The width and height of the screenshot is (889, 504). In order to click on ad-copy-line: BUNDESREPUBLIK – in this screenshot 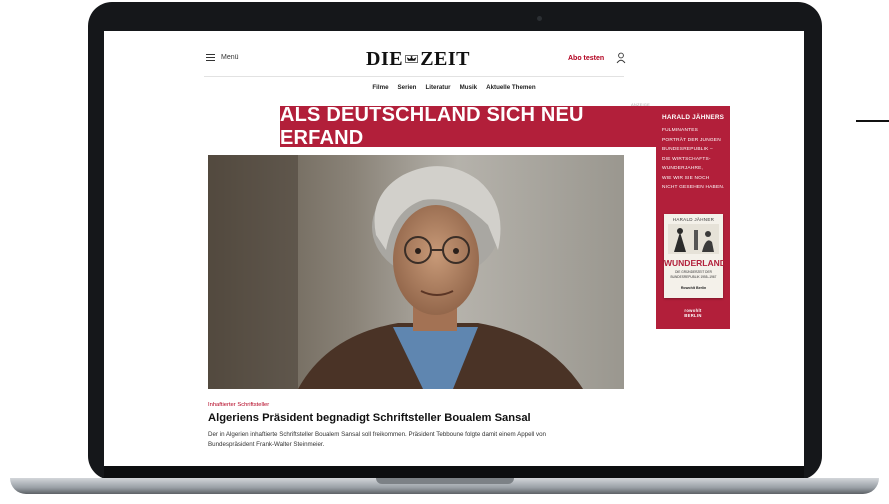, I will do `click(687, 149)`.